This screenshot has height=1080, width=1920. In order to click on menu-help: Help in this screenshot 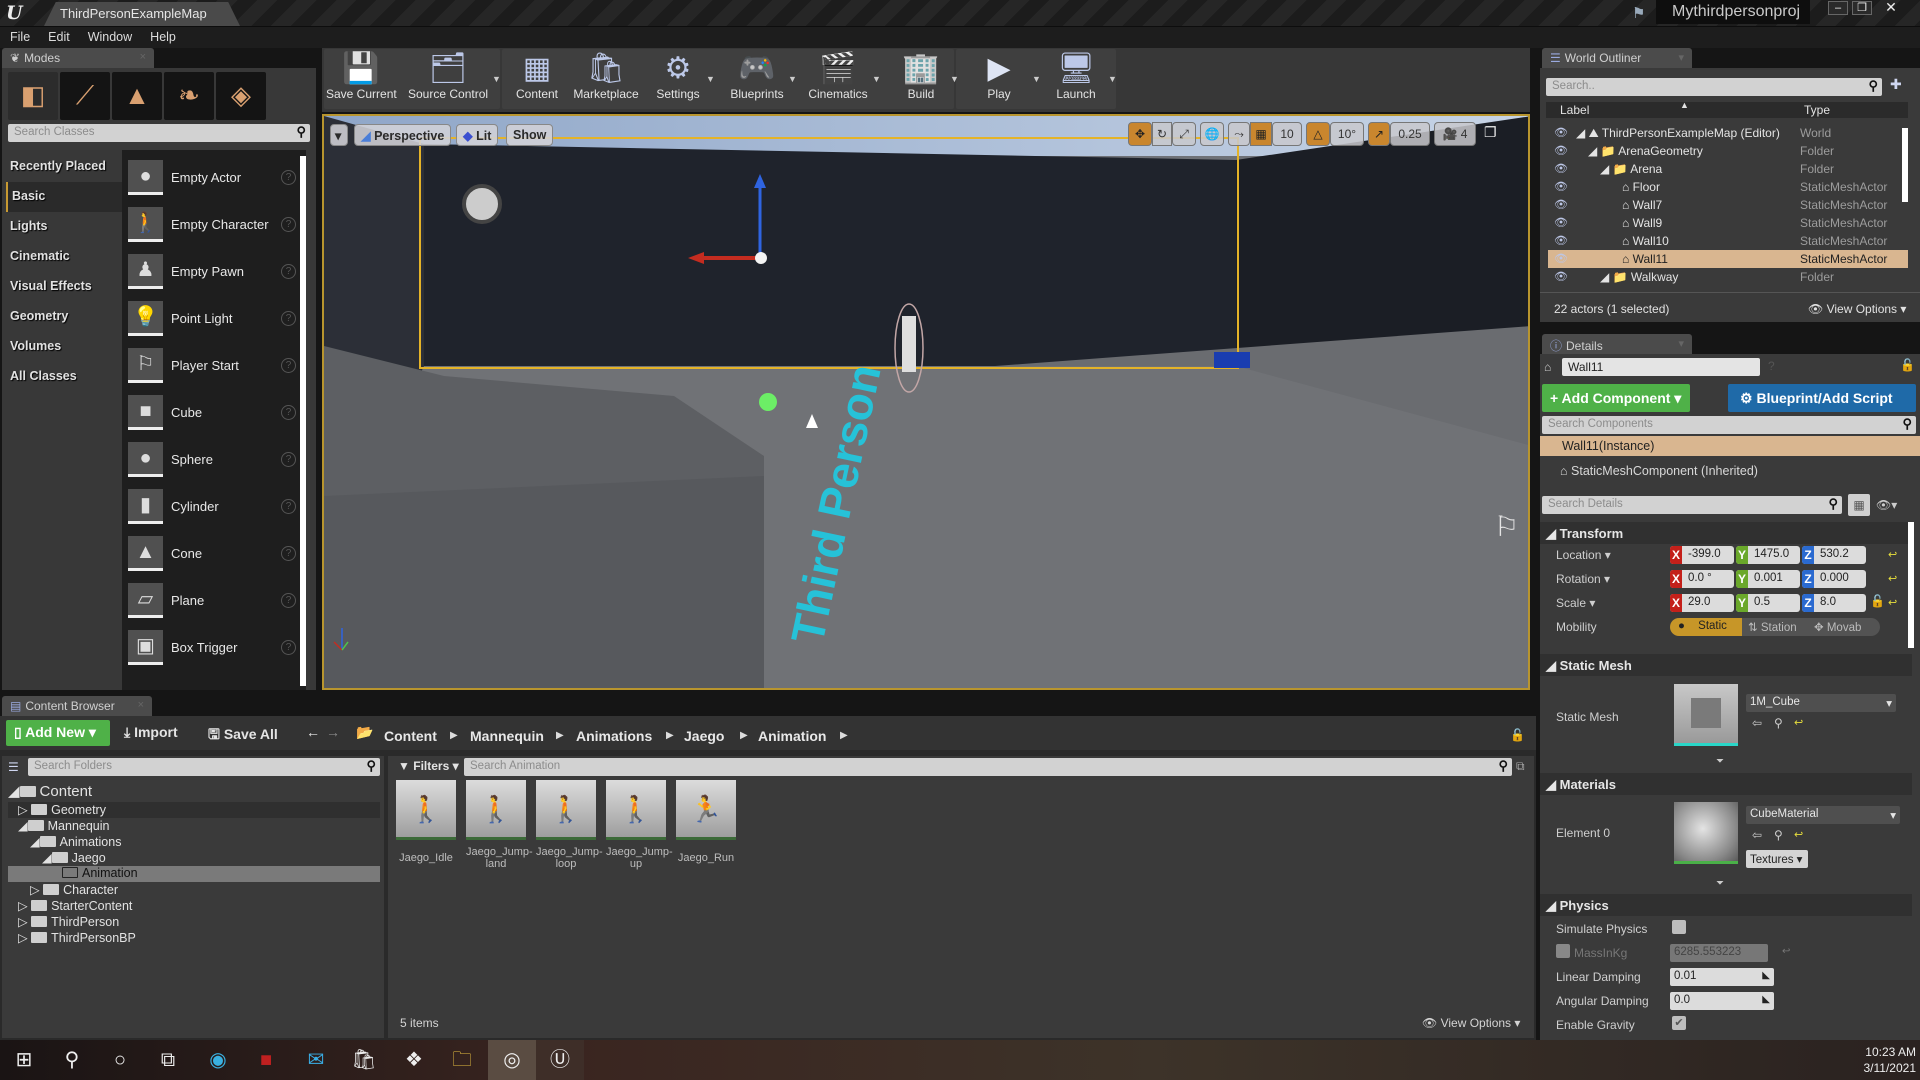, I will do `click(162, 35)`.